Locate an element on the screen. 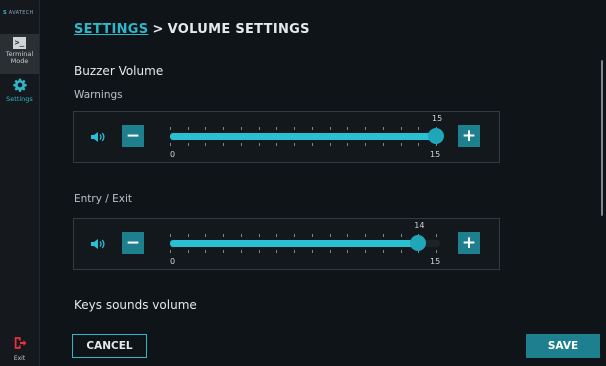 The image size is (606, 366). sidebar: S AVATECH >_ Terminal Mode Settings Exit is located at coordinates (20, 183).